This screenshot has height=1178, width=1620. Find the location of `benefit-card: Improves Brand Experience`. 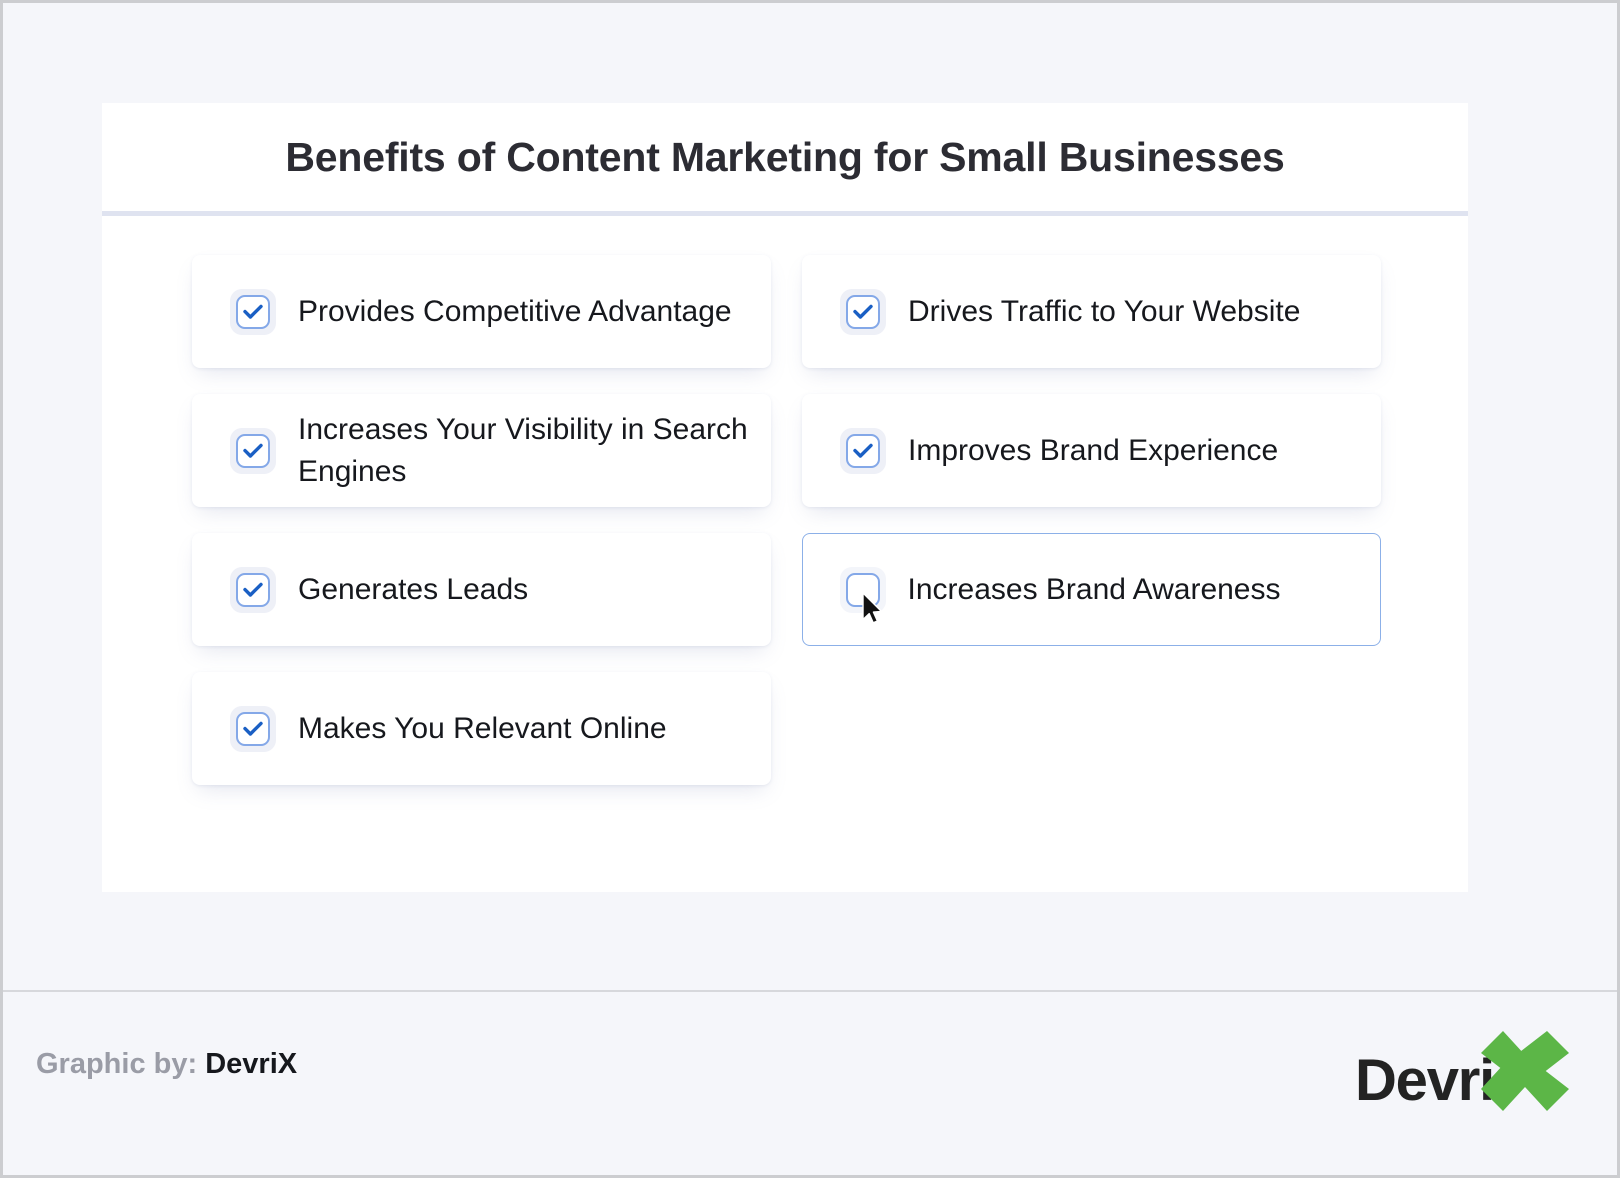

benefit-card: Improves Brand Experience is located at coordinates (1091, 450).